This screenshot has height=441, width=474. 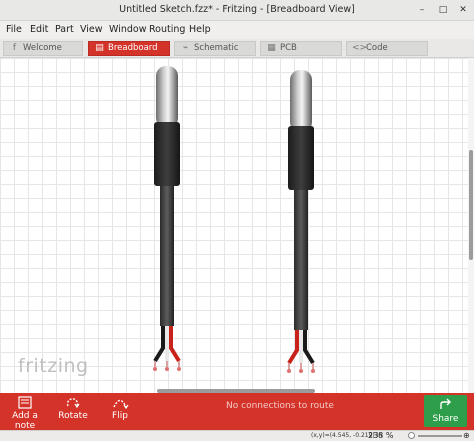 I want to click on tab-breadboard: ▤ Breadboard, so click(x=129, y=48).